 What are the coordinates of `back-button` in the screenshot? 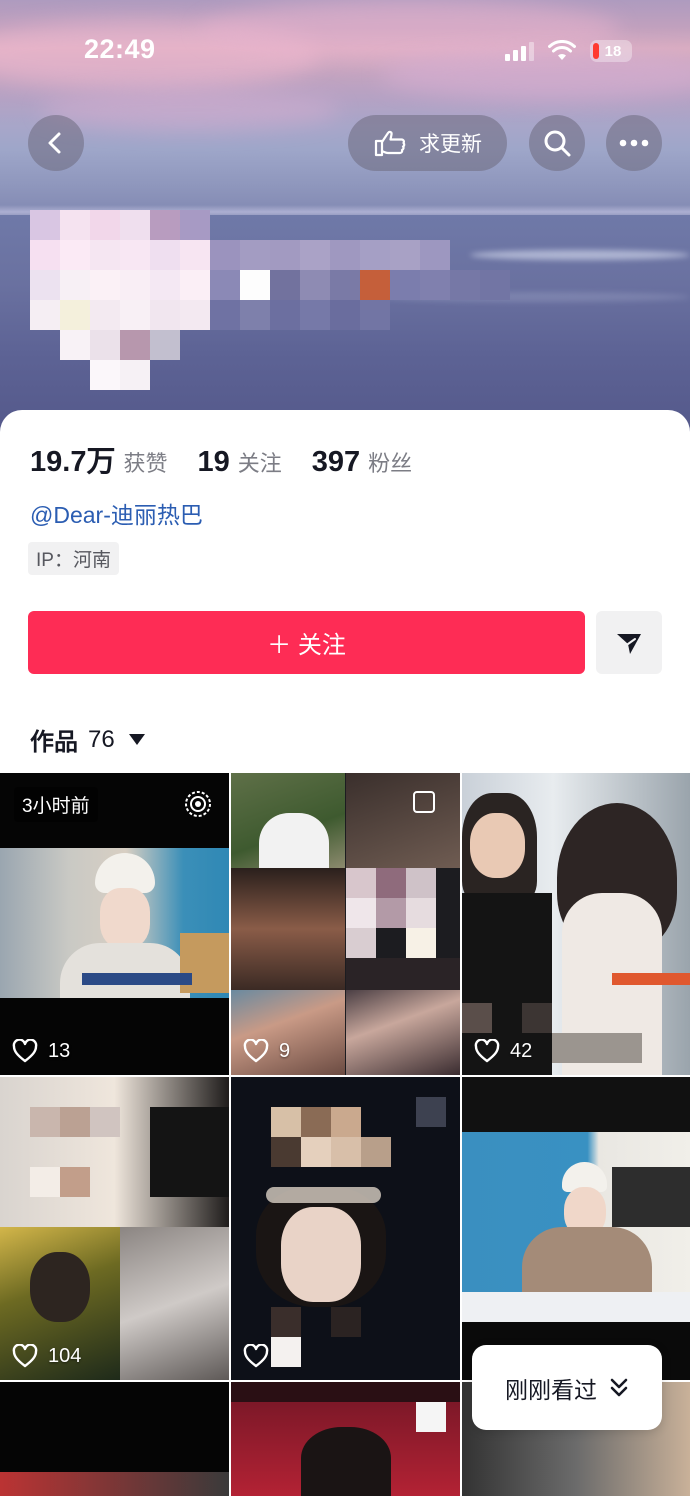 It's located at (56, 143).